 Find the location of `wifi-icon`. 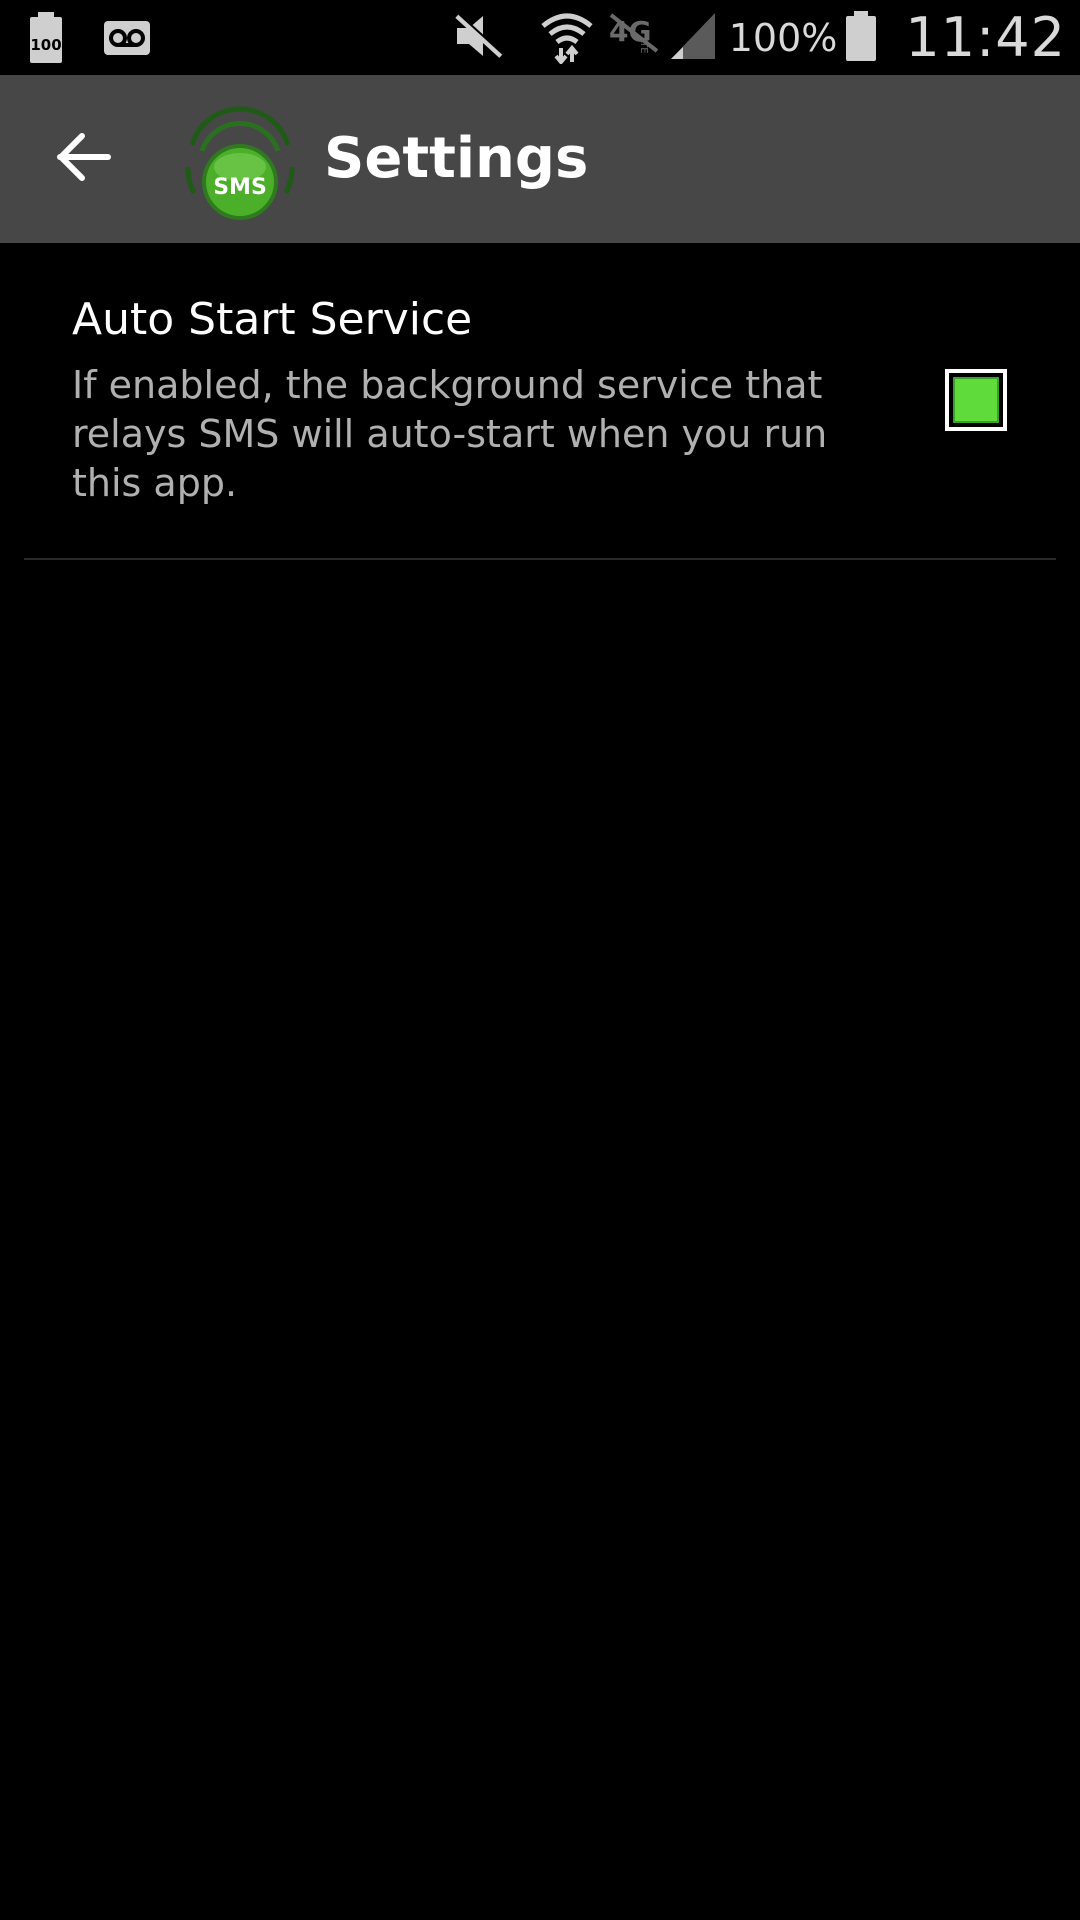

wifi-icon is located at coordinates (567, 38).